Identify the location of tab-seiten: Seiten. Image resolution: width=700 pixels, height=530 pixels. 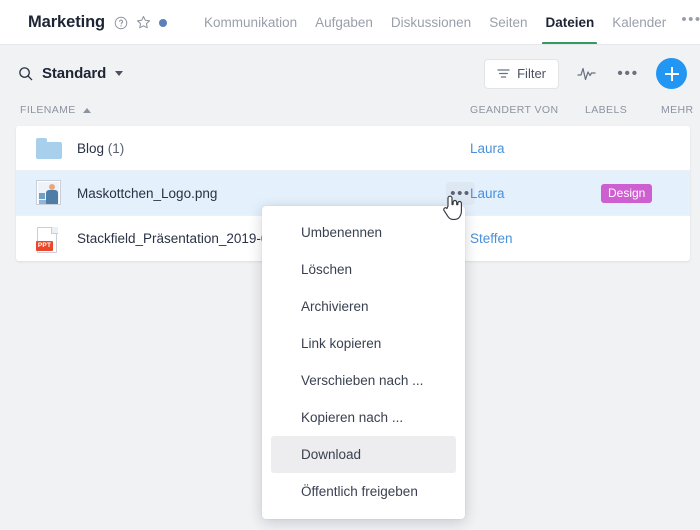
(508, 22).